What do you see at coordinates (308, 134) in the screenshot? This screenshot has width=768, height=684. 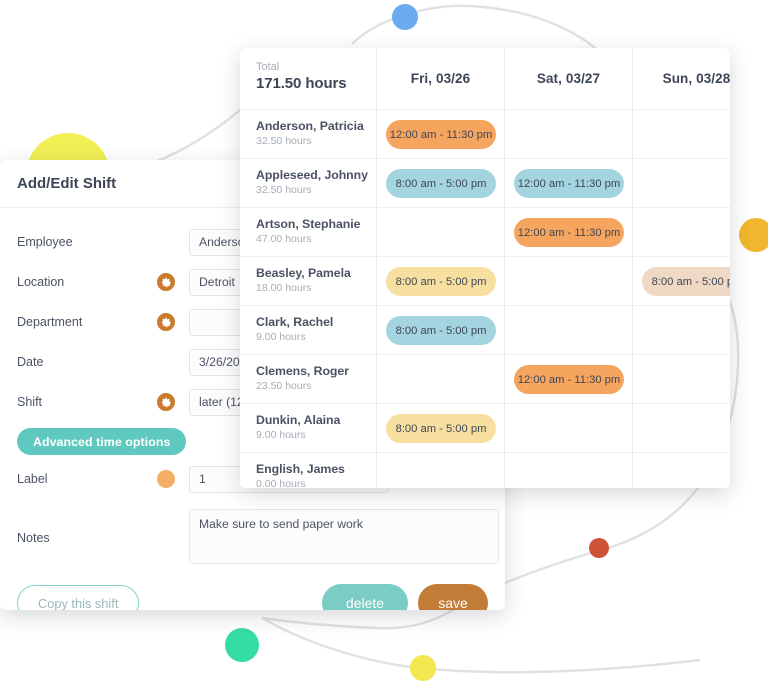 I see `table-row: Anderson, Patricia 32.50 hours` at bounding box center [308, 134].